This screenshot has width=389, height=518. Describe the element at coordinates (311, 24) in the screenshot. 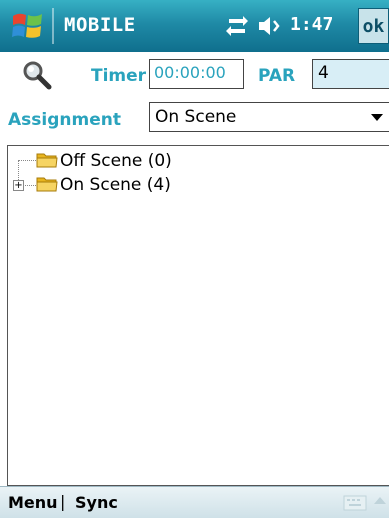

I see `clock: 1:47` at that location.